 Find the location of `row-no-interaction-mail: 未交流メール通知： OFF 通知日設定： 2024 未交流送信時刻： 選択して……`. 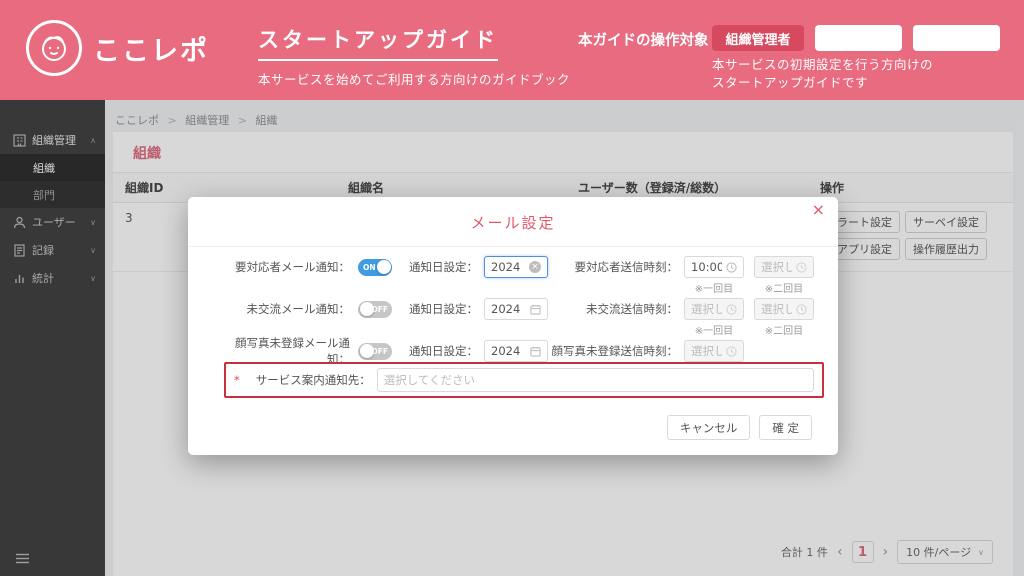

row-no-interaction-mail: 未交流メール通知： OFF 通知日設定： 2024 未交流送信時刻： 選択して…… is located at coordinates (515, 309).